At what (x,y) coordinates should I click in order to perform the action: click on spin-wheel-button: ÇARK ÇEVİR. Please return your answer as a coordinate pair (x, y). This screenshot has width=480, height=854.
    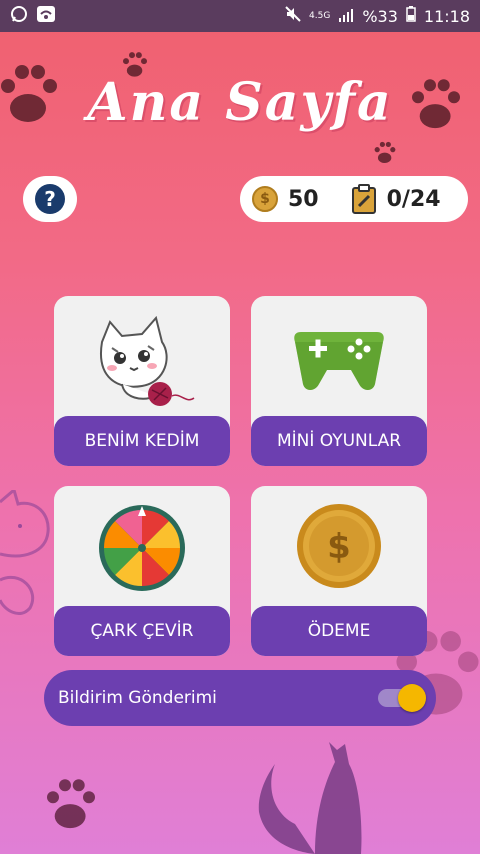
    Looking at the image, I should click on (142, 631).